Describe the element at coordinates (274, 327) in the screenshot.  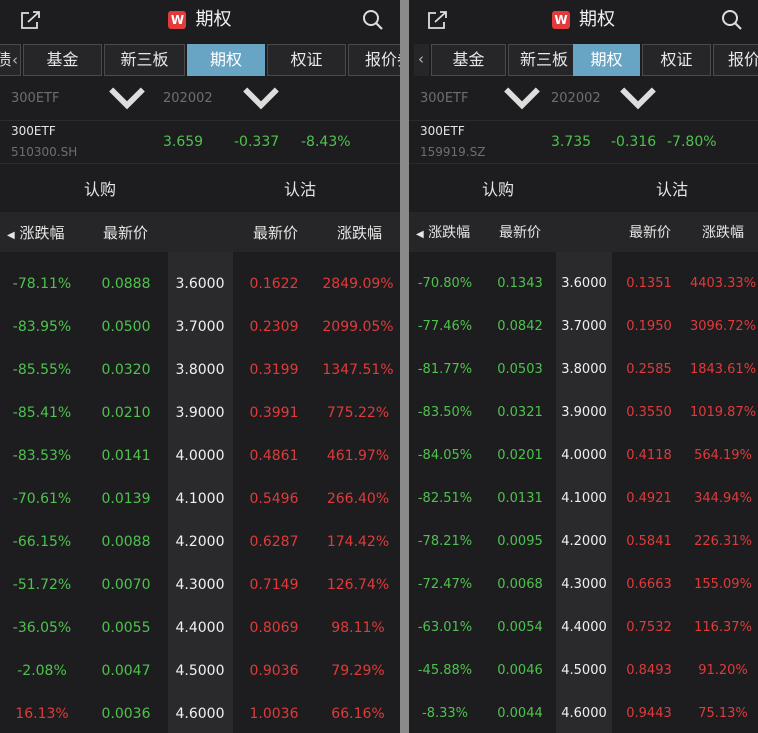
I see `put-price-cell: 0.2309` at that location.